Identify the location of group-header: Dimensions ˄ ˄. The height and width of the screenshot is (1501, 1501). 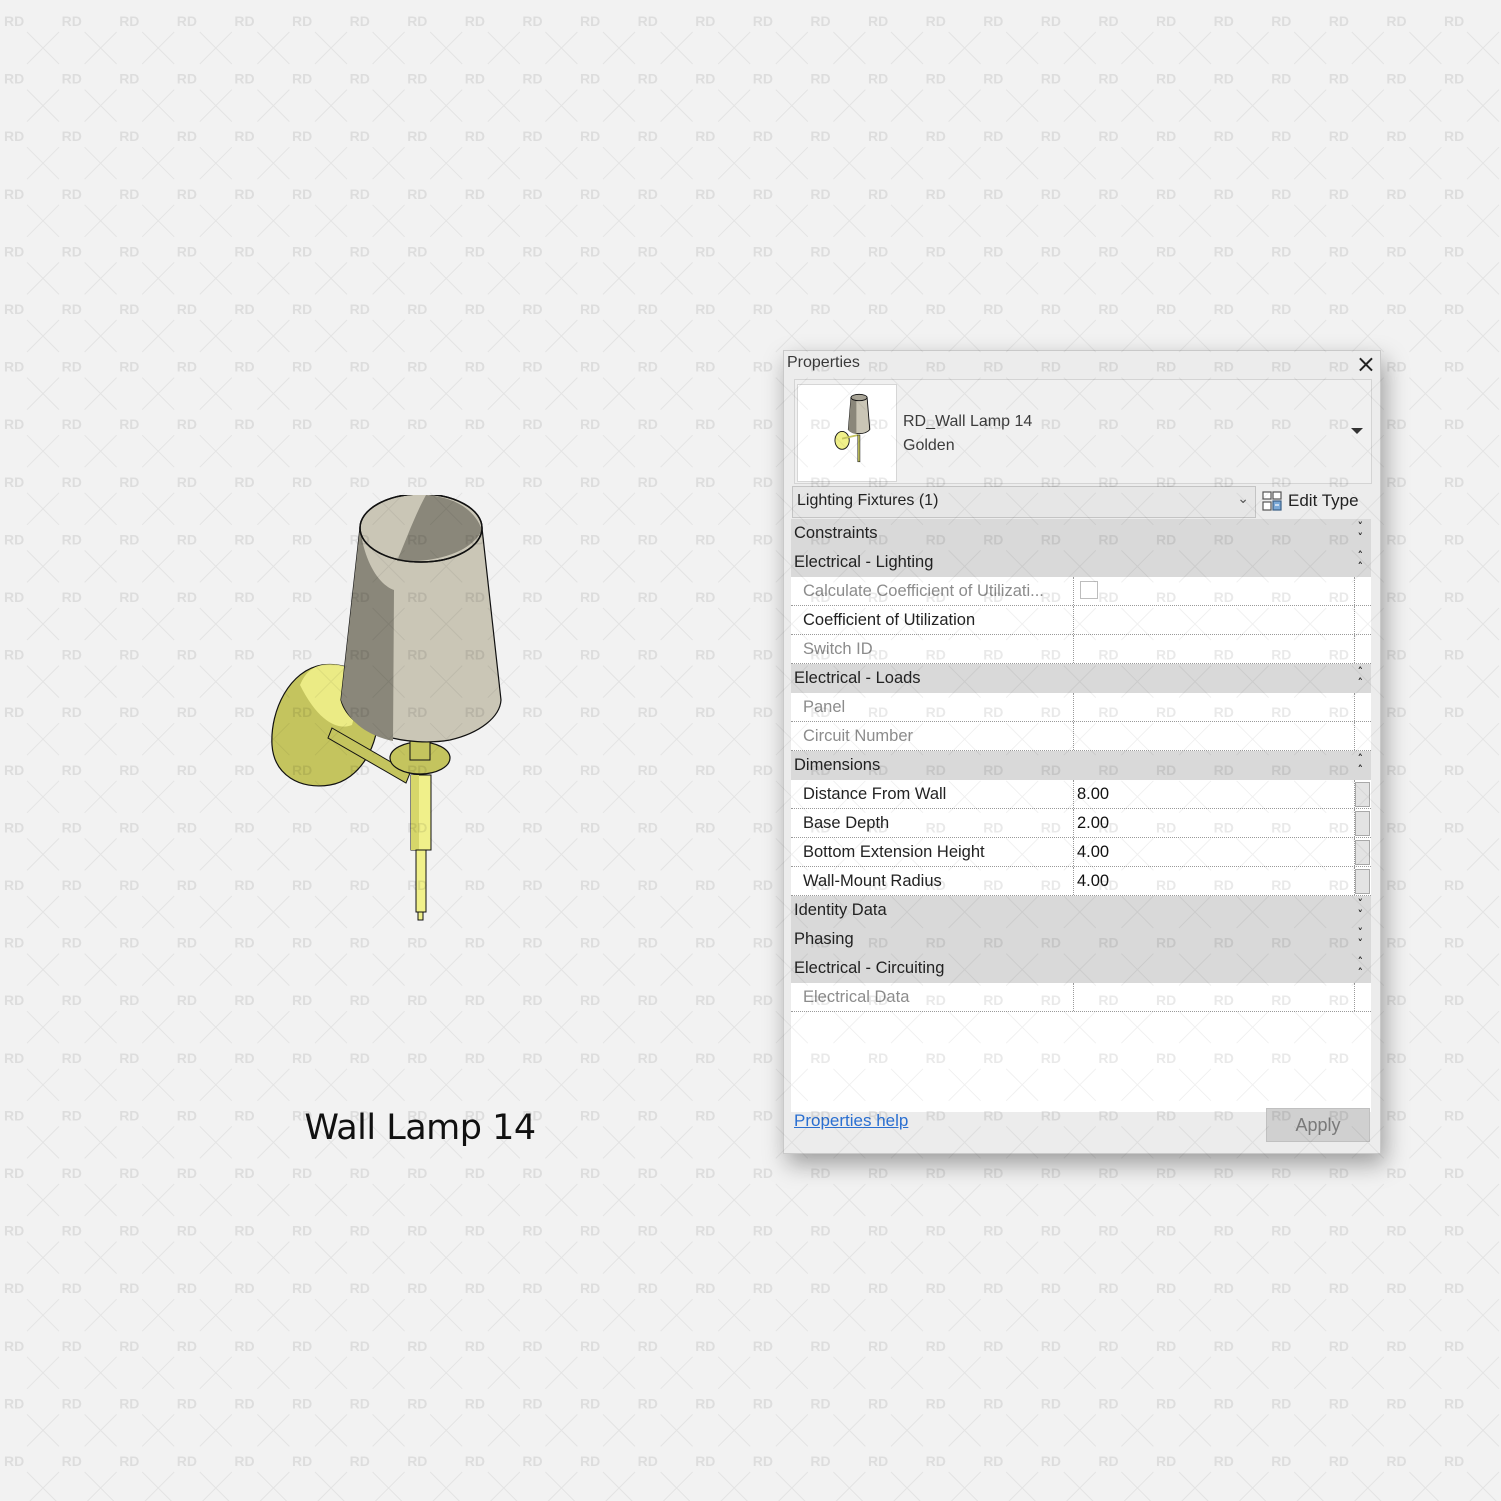
(1081, 765).